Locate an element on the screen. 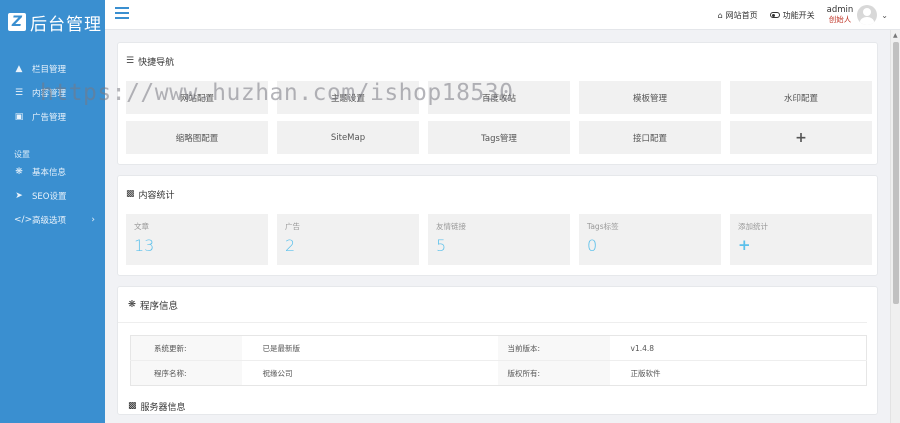 The image size is (900, 423). menu-toggle-icon is located at coordinates (122, 13).